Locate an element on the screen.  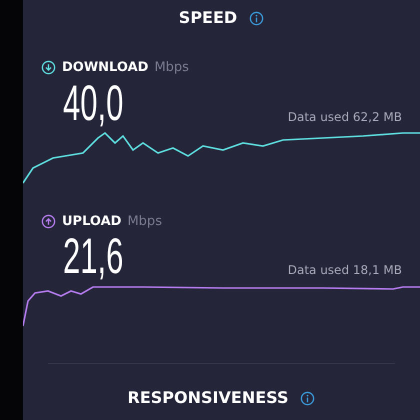
data-used-text: Data used 18,1 MB is located at coordinates (345, 270).